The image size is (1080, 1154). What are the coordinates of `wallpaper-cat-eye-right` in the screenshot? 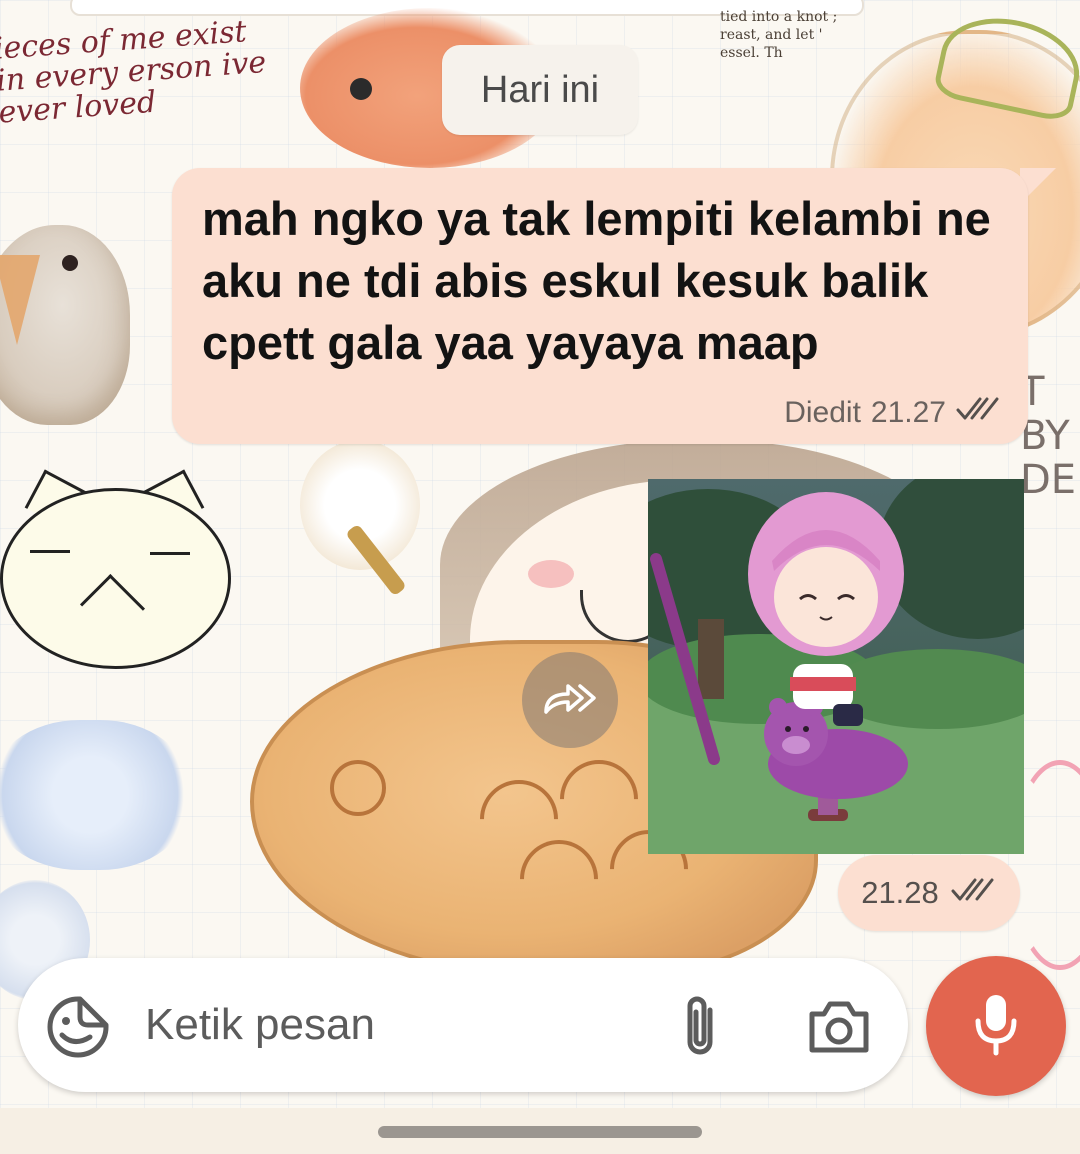 It's located at (170, 553).